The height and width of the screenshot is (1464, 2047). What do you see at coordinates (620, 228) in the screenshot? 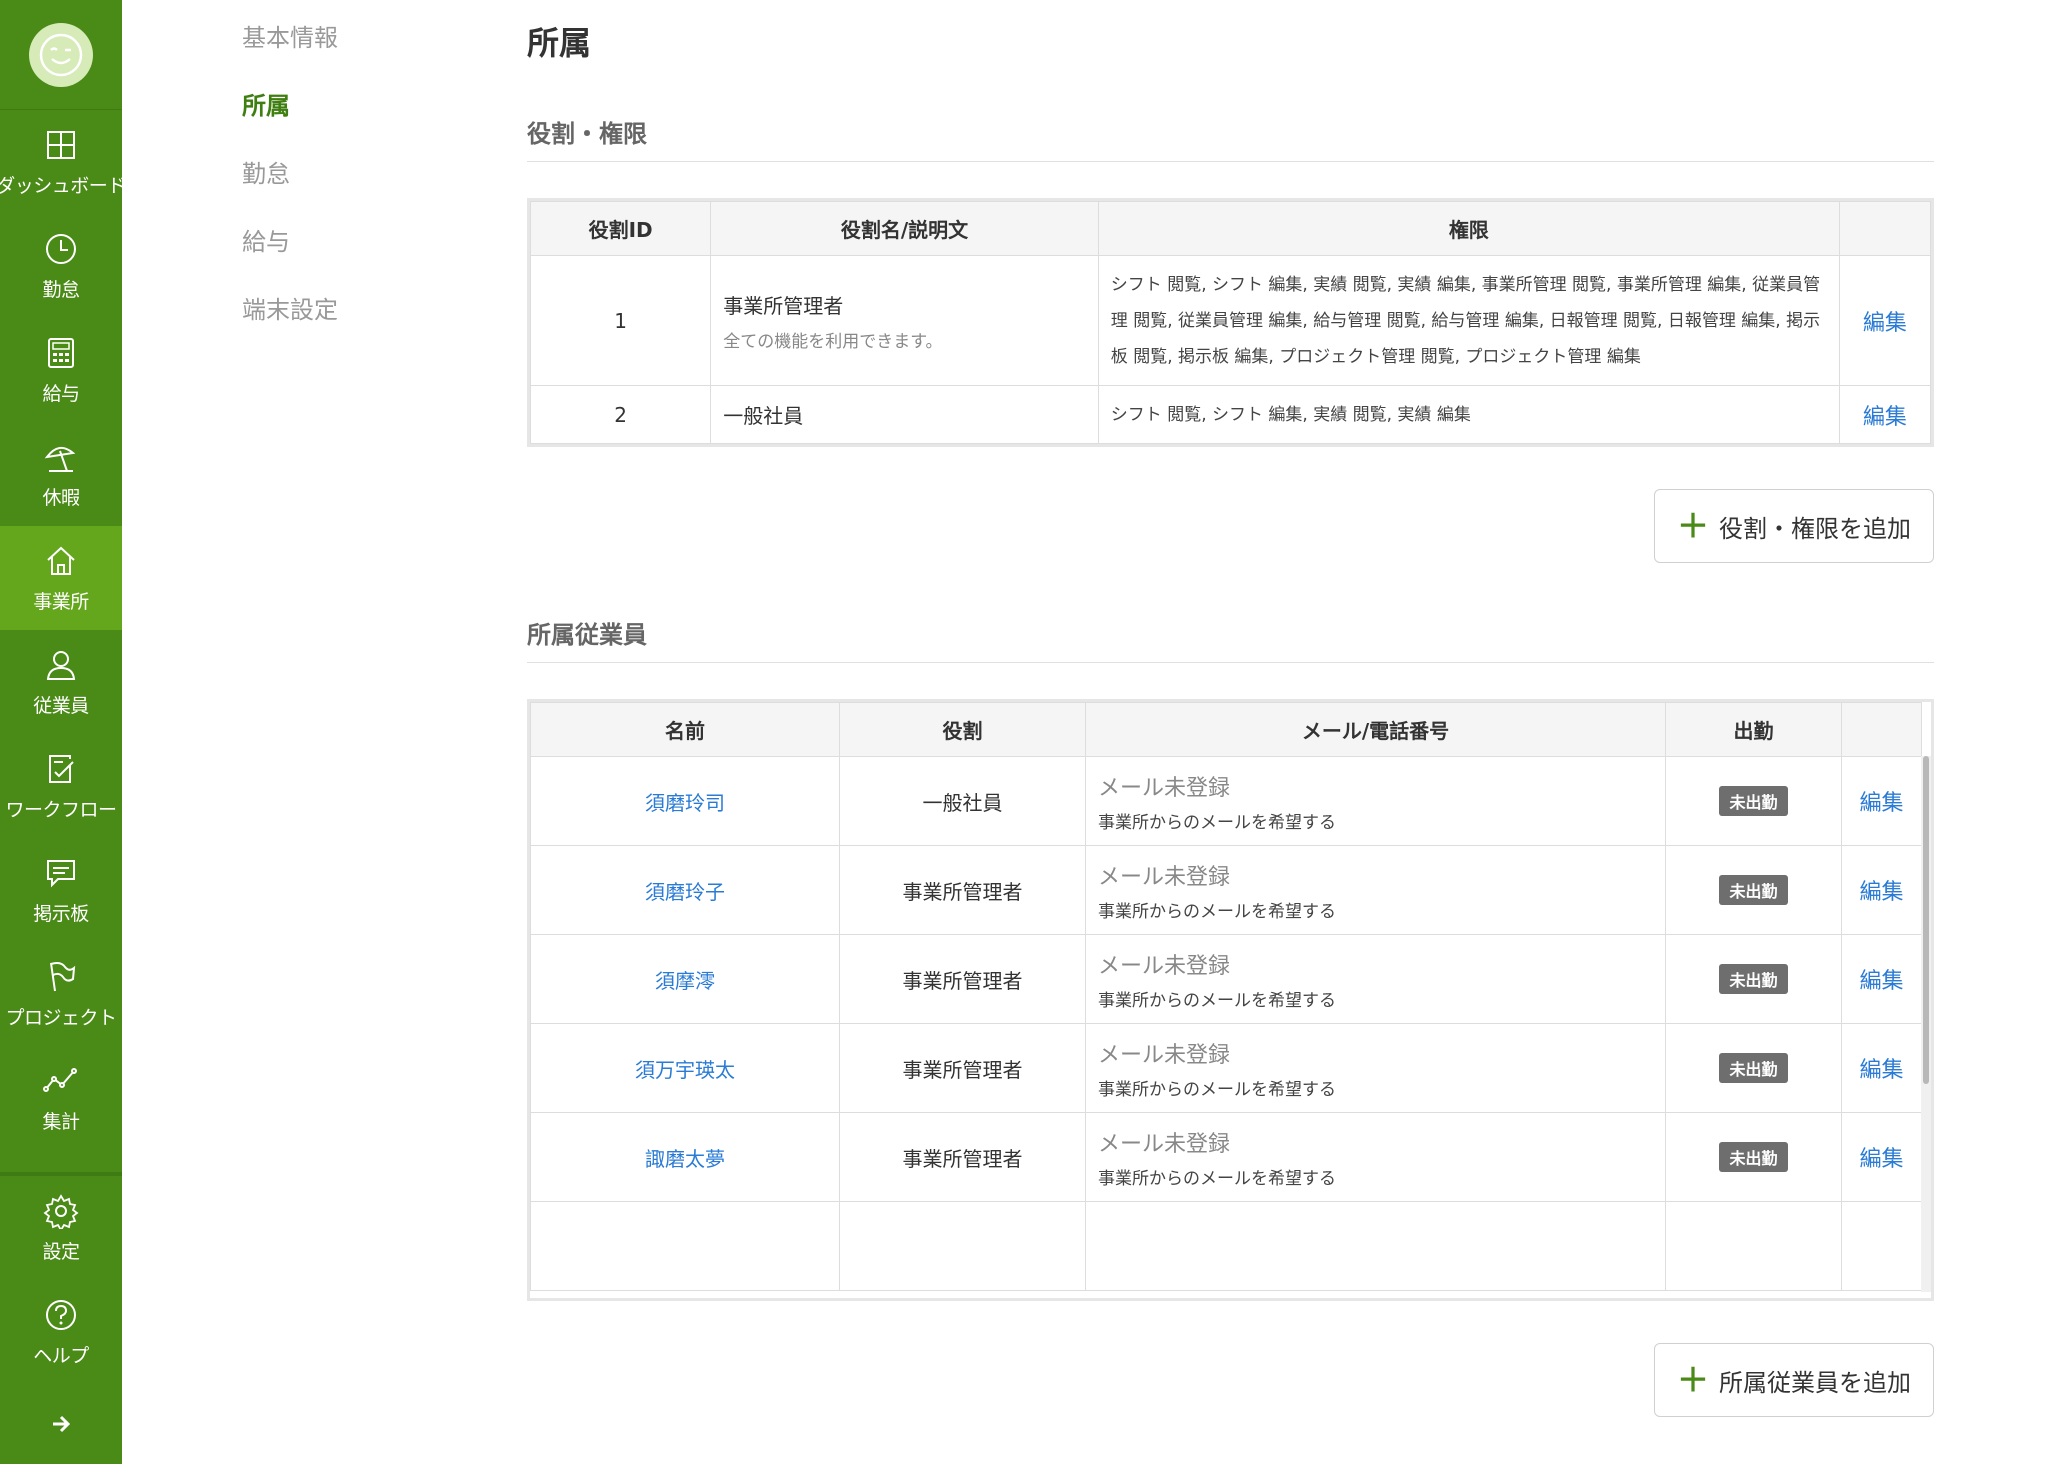
I see `col-header: 役割ID` at bounding box center [620, 228].